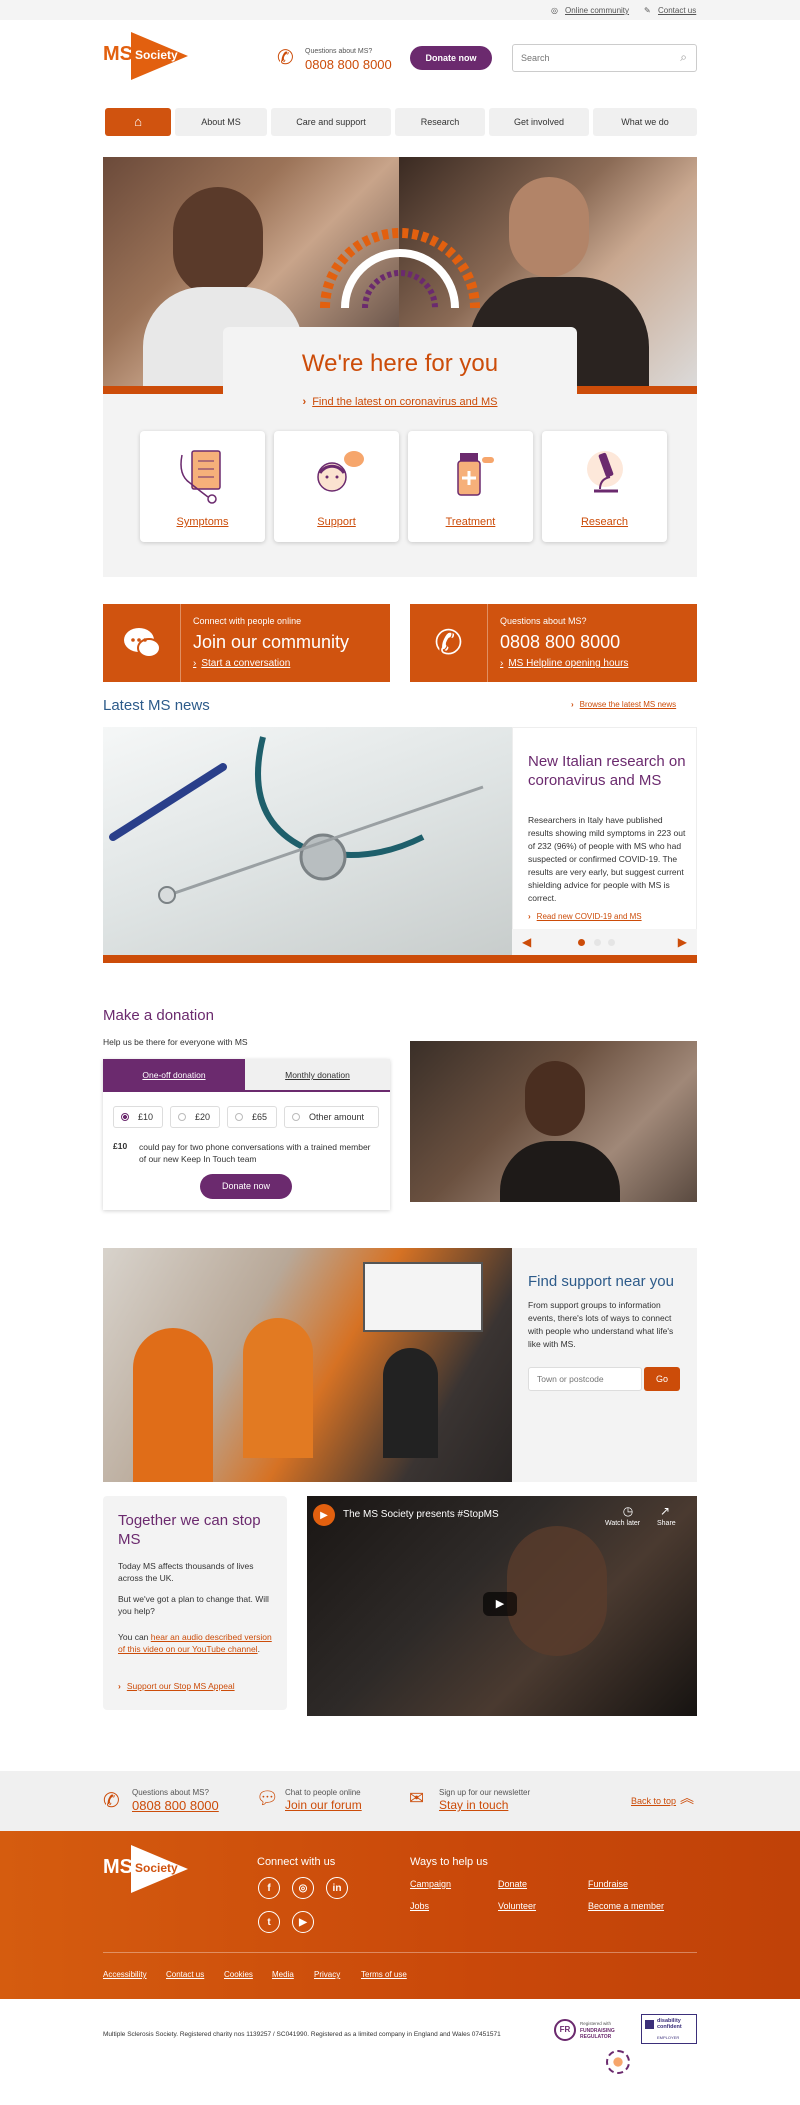  Describe the element at coordinates (317, 1075) in the screenshot. I see `monthly-donation-tab: Monthly donation` at that location.